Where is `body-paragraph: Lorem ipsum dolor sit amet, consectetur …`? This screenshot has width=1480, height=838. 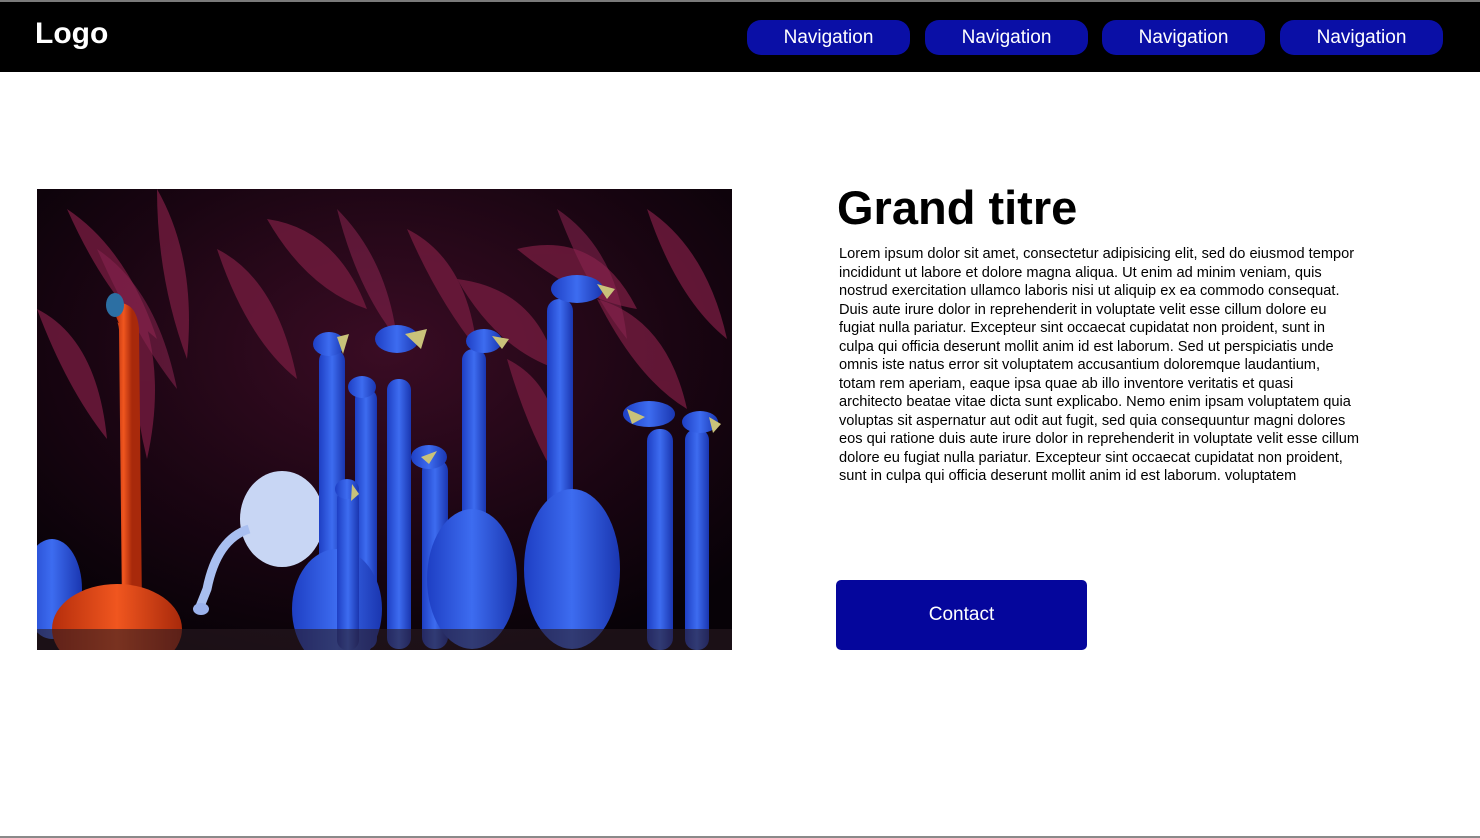
body-paragraph: Lorem ipsum dolor sit amet, consectetur … is located at coordinates (1099, 365).